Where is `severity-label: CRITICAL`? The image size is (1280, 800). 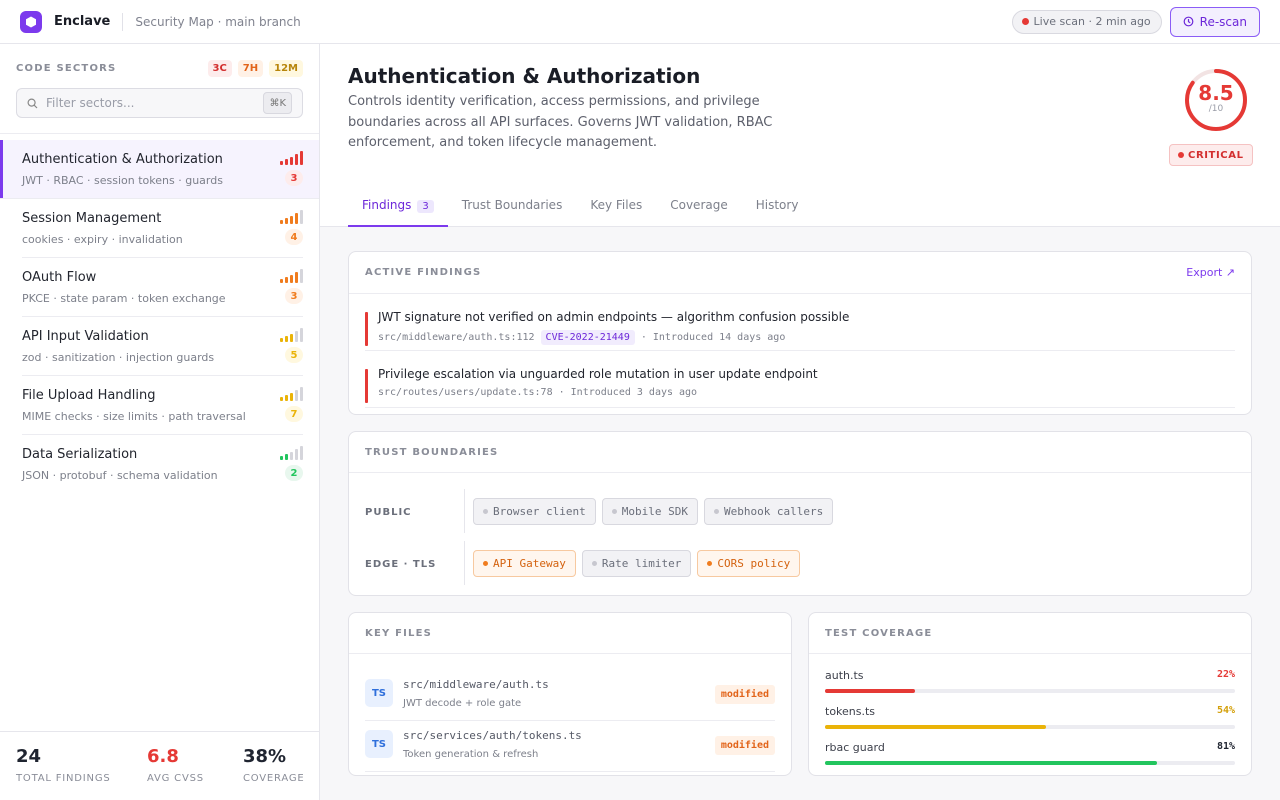 severity-label: CRITICAL is located at coordinates (1216, 155).